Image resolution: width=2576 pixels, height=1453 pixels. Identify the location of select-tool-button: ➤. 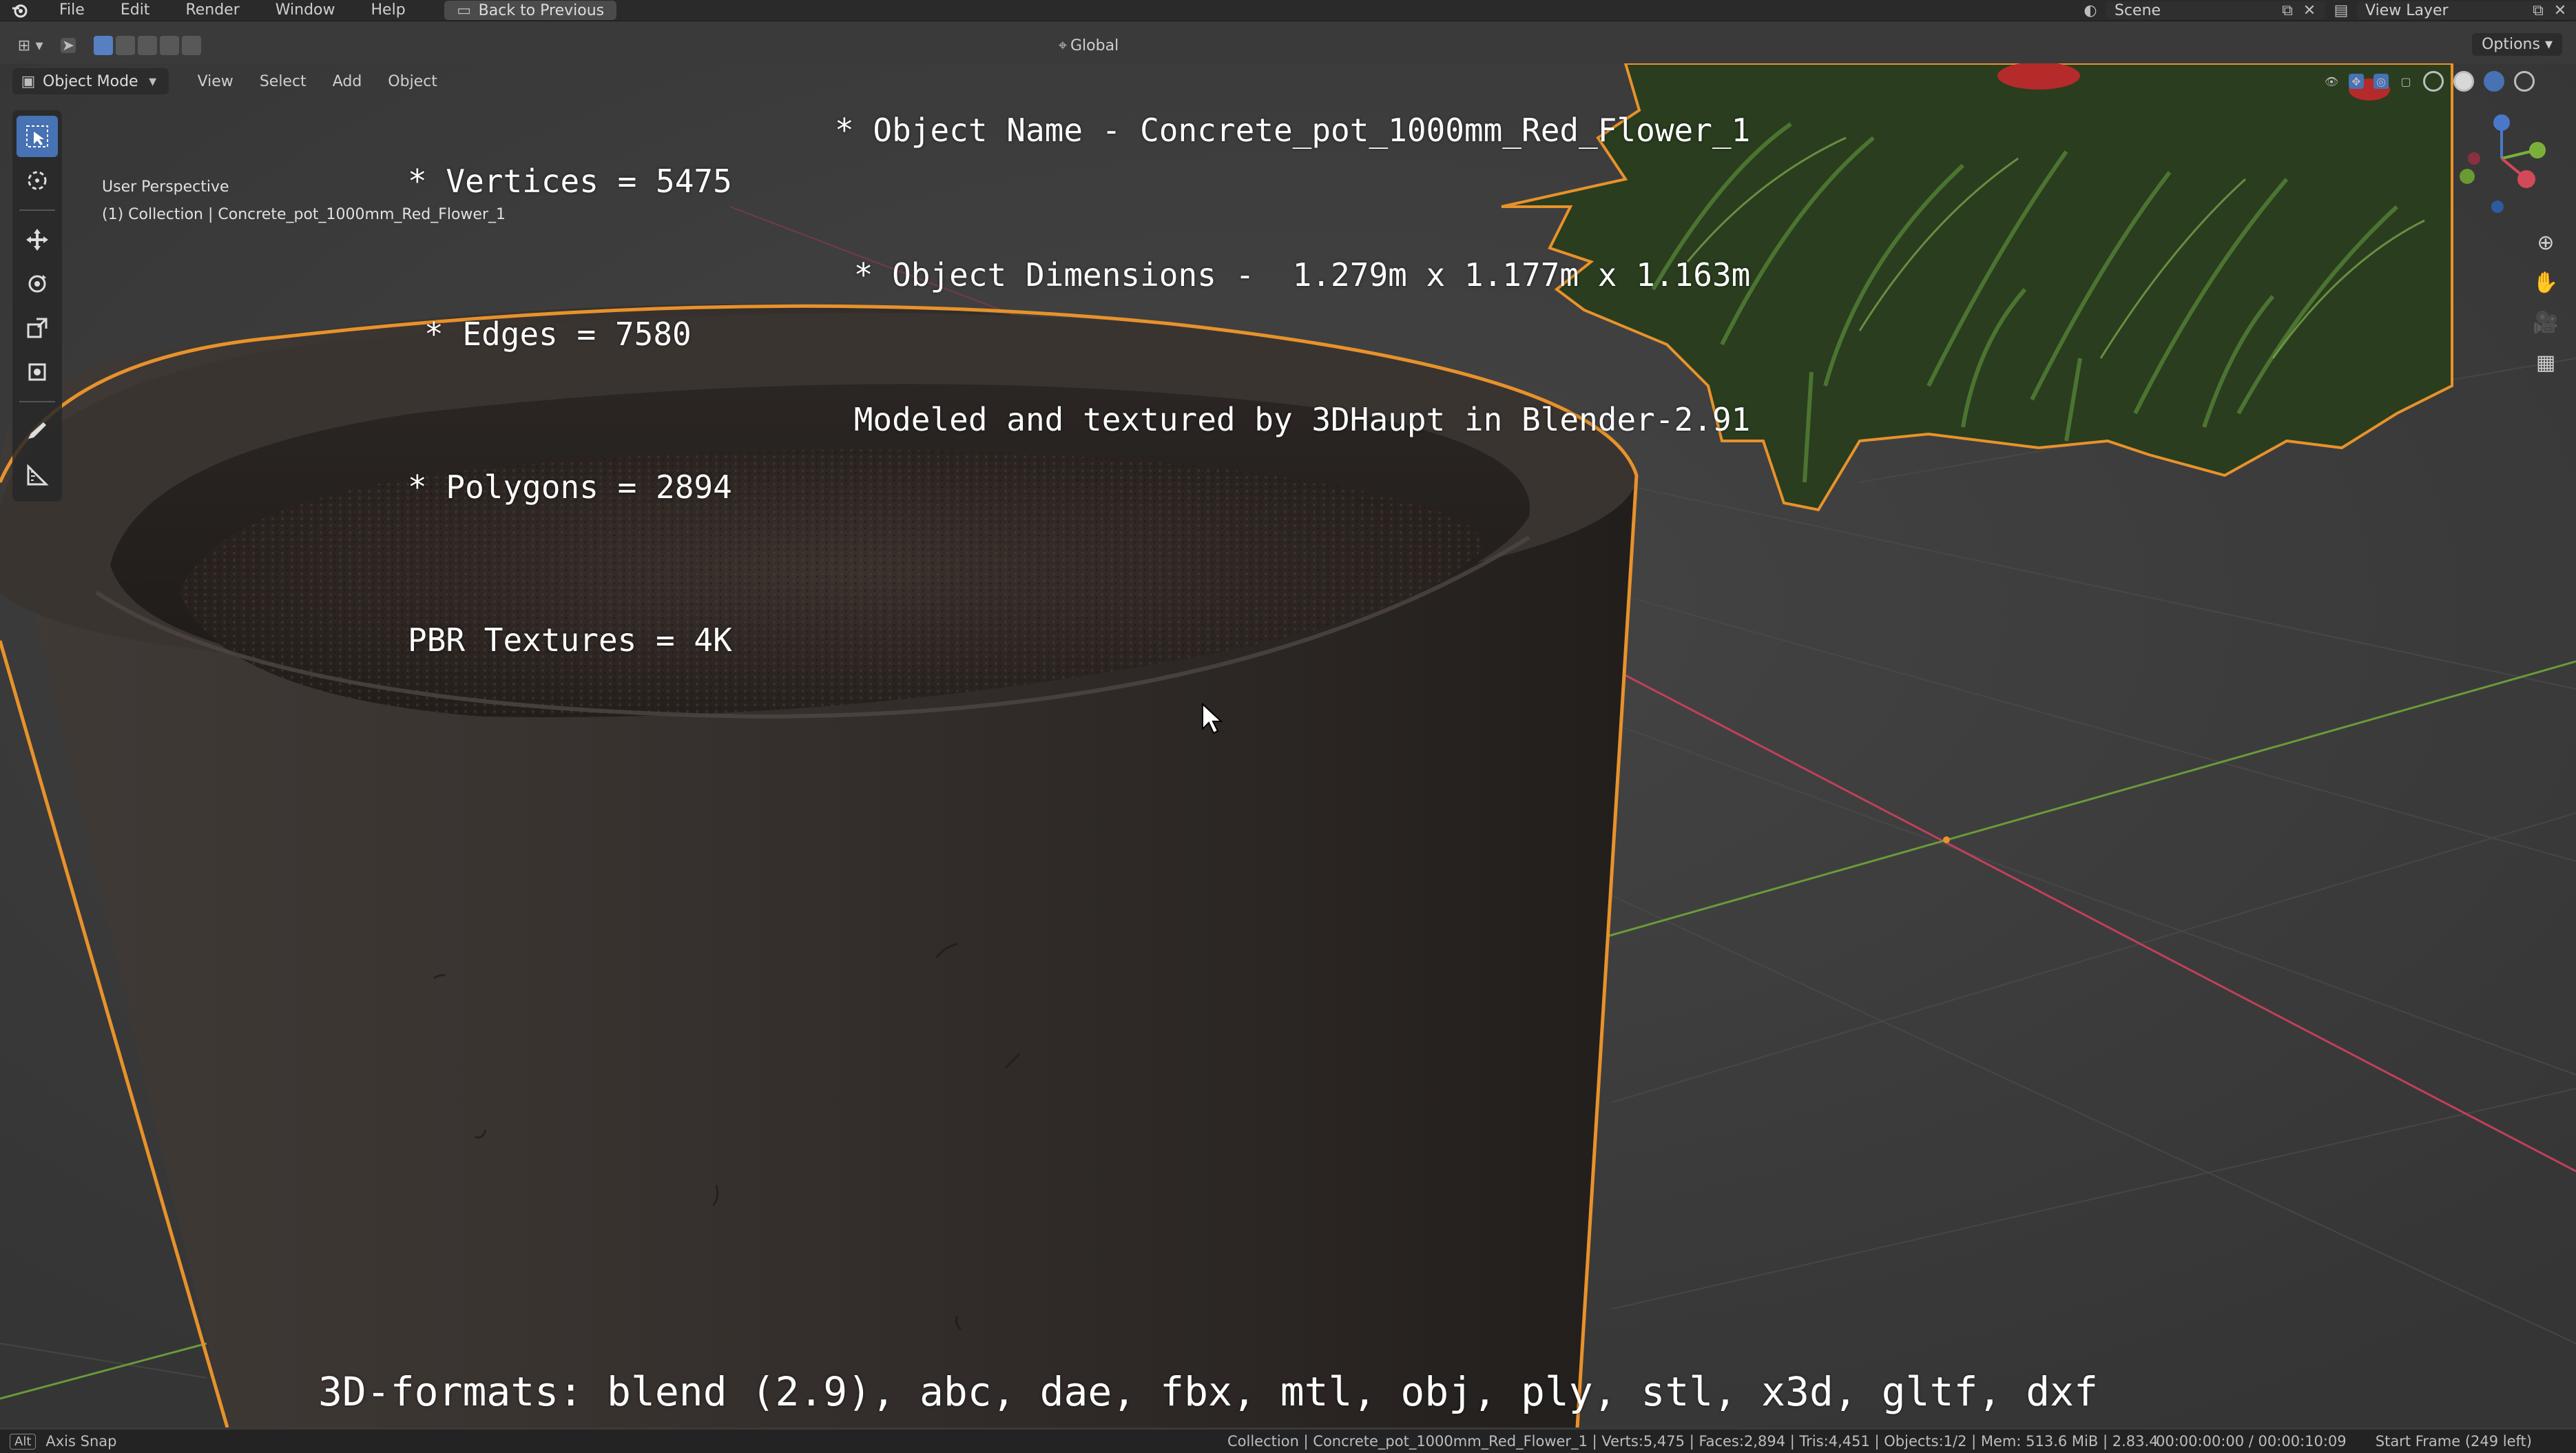
(68, 45).